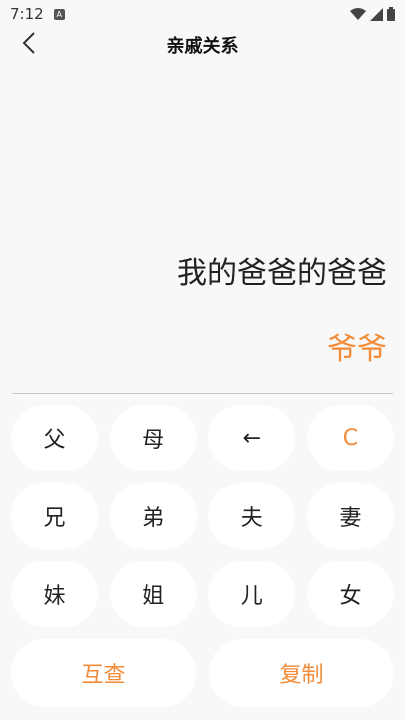  I want to click on battery-icon, so click(391, 14).